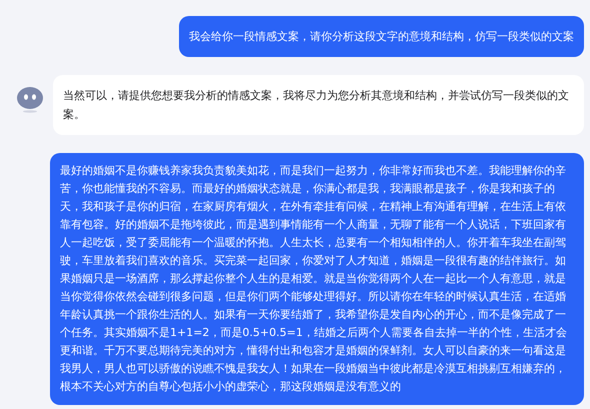 This screenshot has height=409, width=590. What do you see at coordinates (30, 99) in the screenshot?
I see `bot-avatar-icon` at bounding box center [30, 99].